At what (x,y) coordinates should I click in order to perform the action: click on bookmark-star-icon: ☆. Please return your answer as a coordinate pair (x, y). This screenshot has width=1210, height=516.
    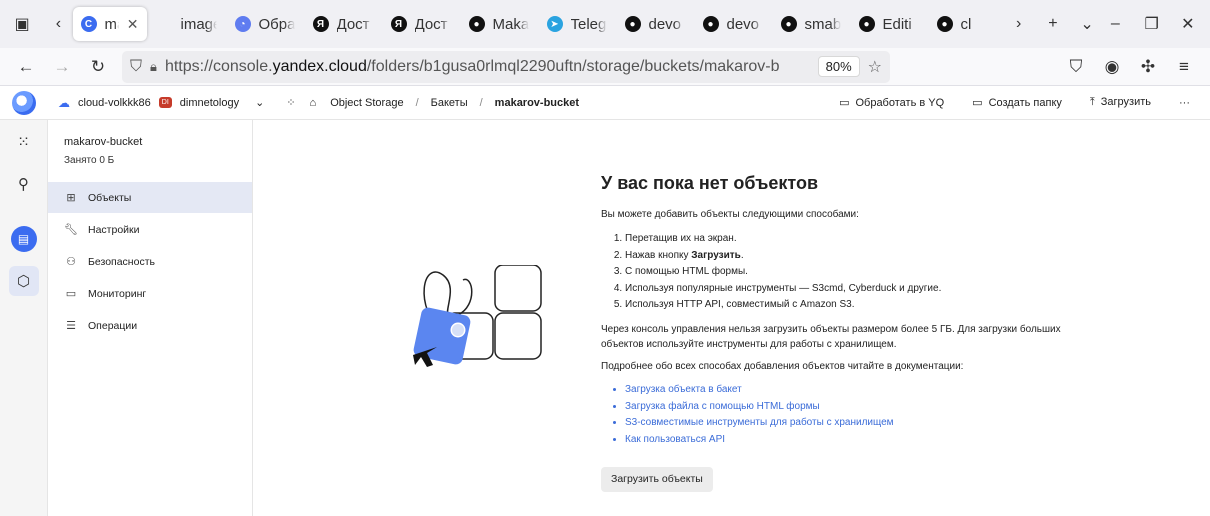
    Looking at the image, I should click on (875, 67).